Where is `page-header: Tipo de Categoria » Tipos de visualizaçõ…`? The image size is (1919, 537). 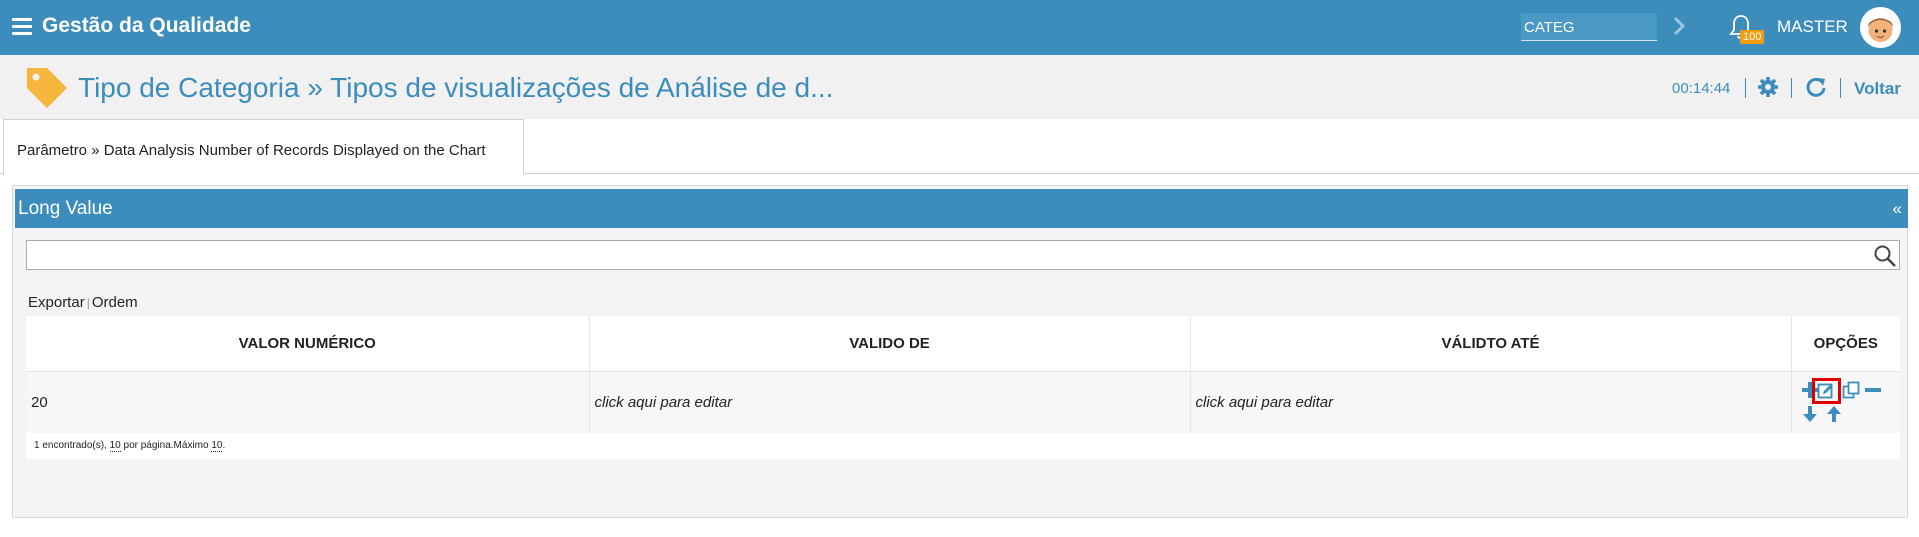 page-header: Tipo de Categoria » Tipos de visualizaçõ… is located at coordinates (959, 87).